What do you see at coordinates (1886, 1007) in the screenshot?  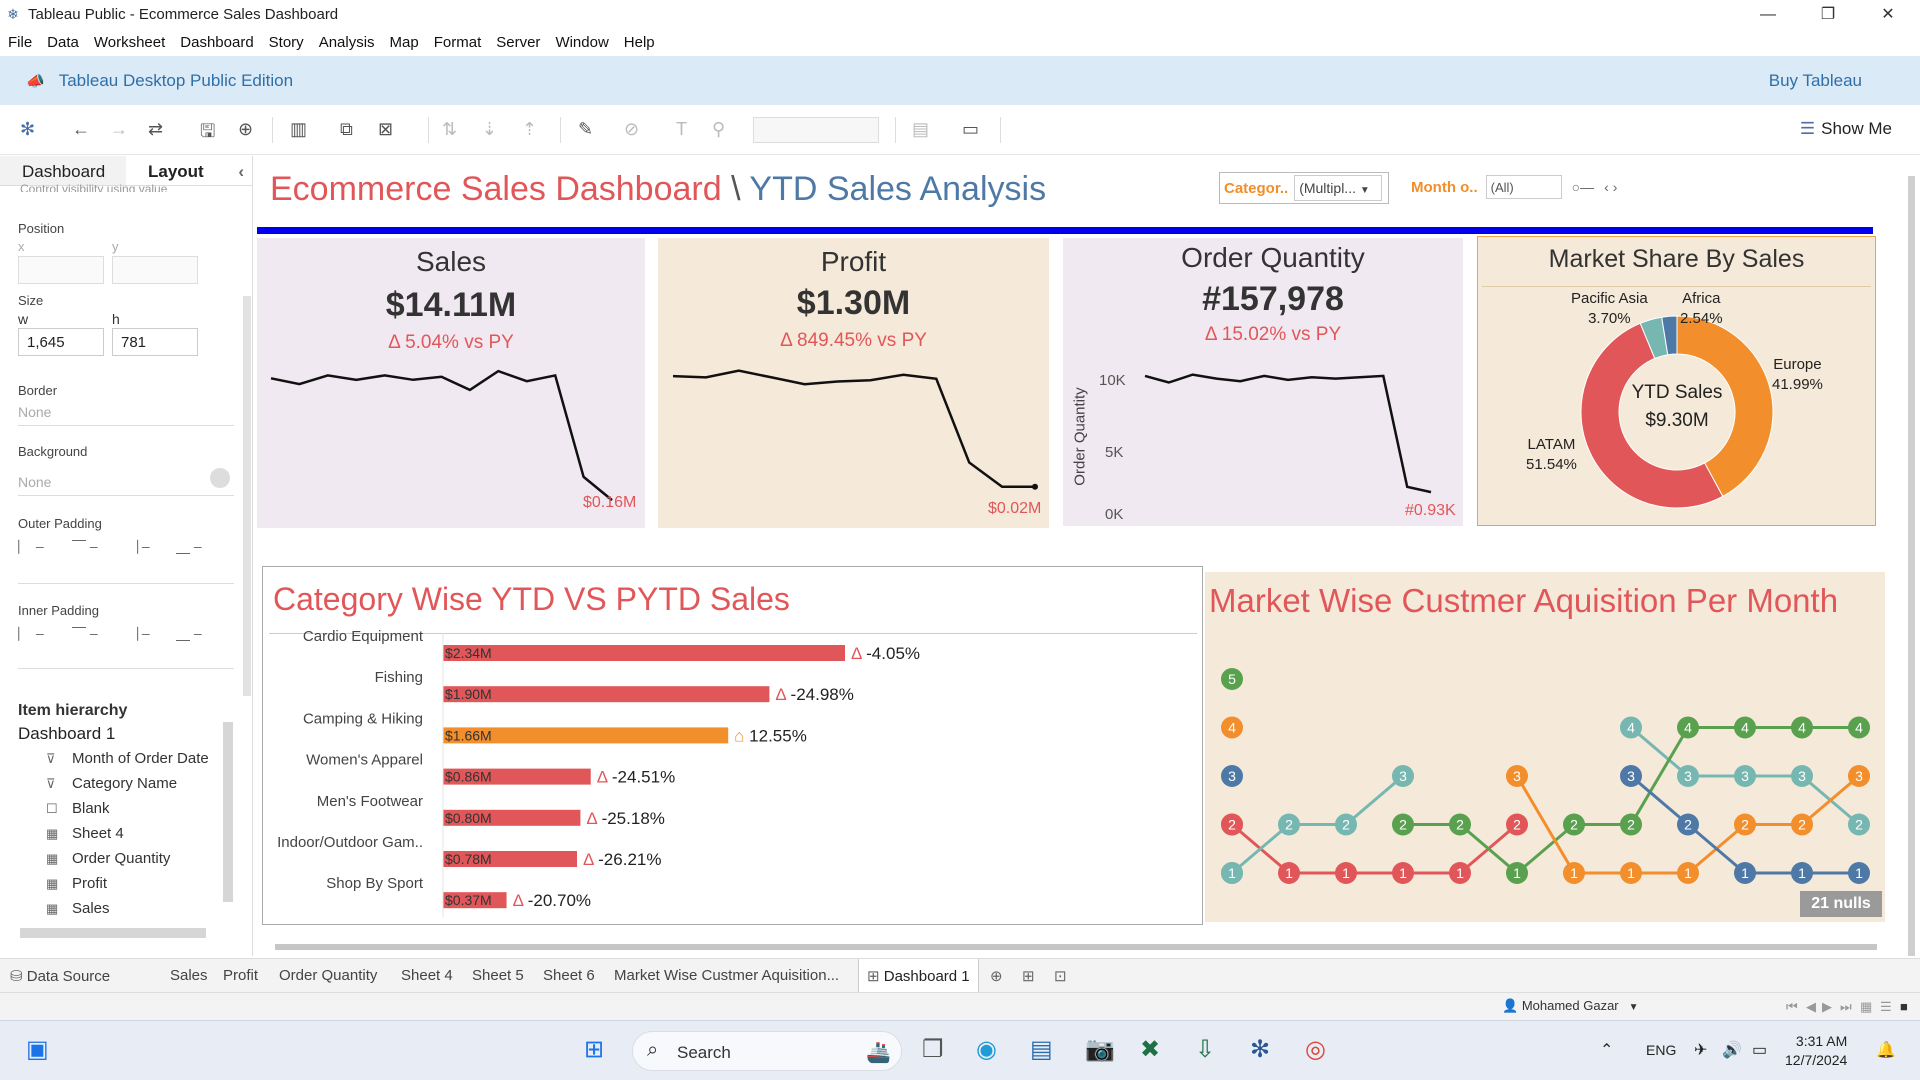 I see `filmstrip-icon: ☰` at bounding box center [1886, 1007].